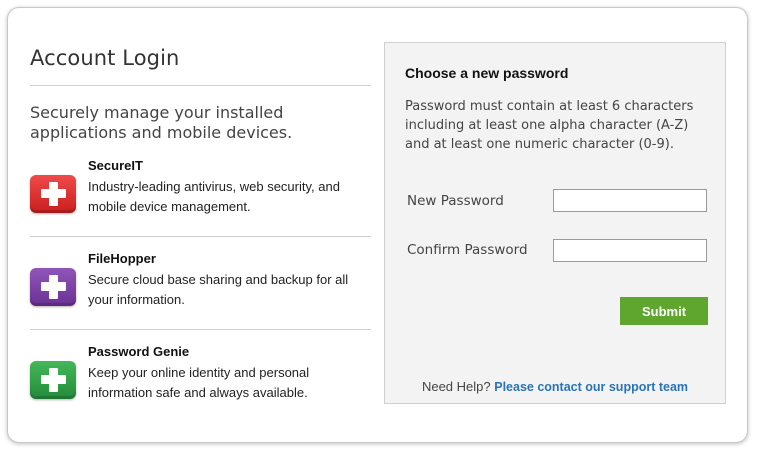 Image resolution: width=759 pixels, height=453 pixels. What do you see at coordinates (664, 311) in the screenshot?
I see `submit-button: Submit` at bounding box center [664, 311].